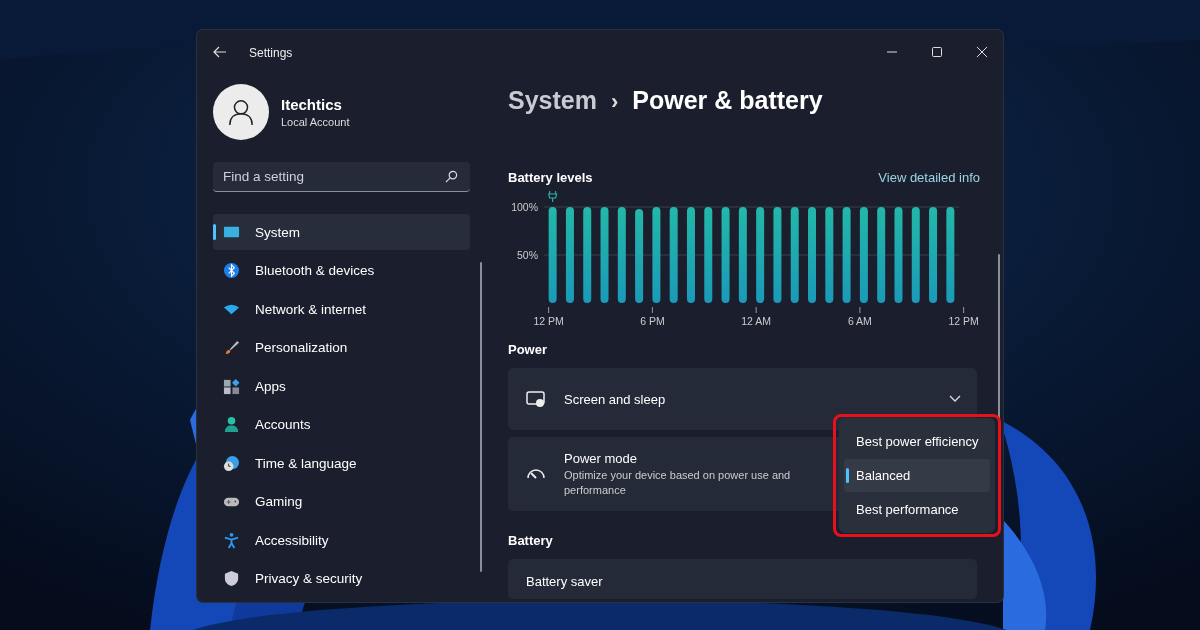  I want to click on screen-sleep-icon, so click(536, 399).